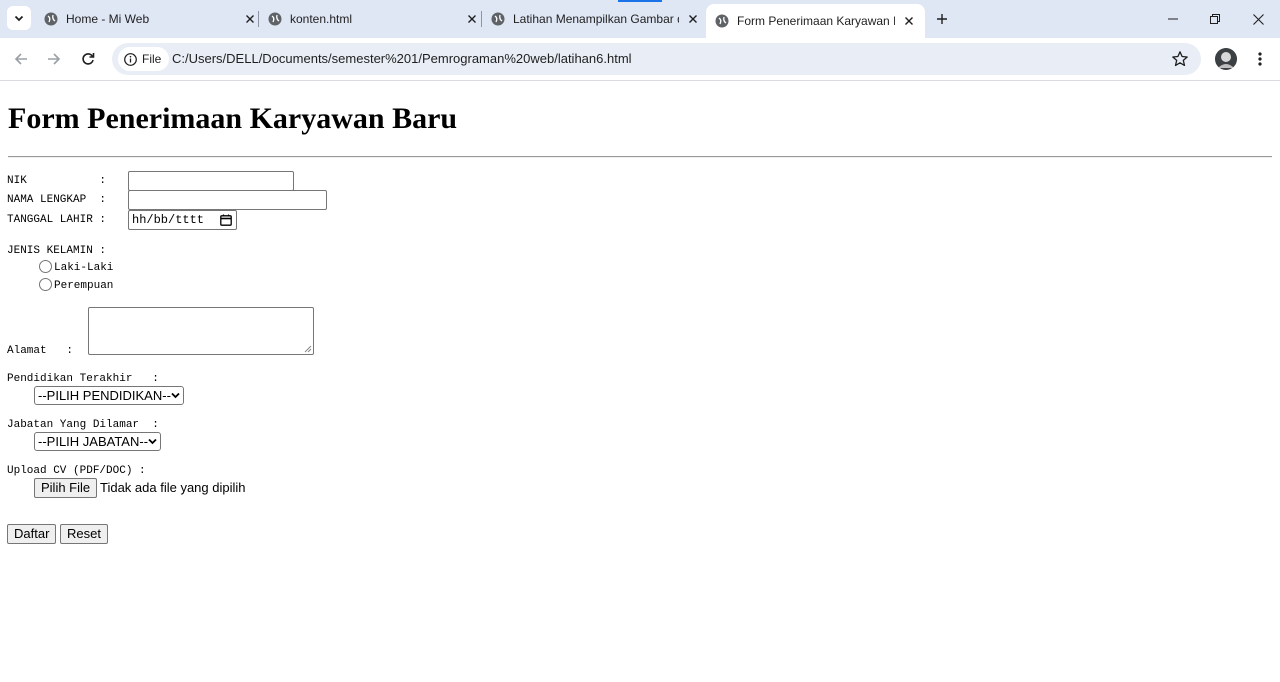 This screenshot has height=682, width=1280. I want to click on tanggal-lahir-label: TANGGAL LAHIR :, so click(57, 220).